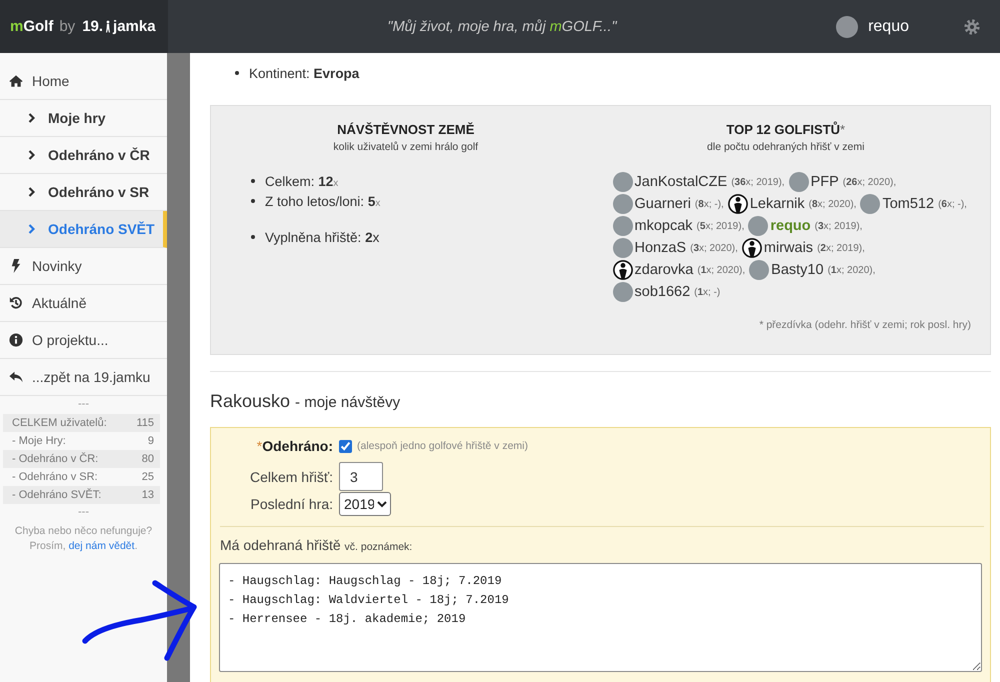  What do you see at coordinates (785, 130) in the screenshot?
I see `panel-title: TOP 12 GOLFISTŮ*` at bounding box center [785, 130].